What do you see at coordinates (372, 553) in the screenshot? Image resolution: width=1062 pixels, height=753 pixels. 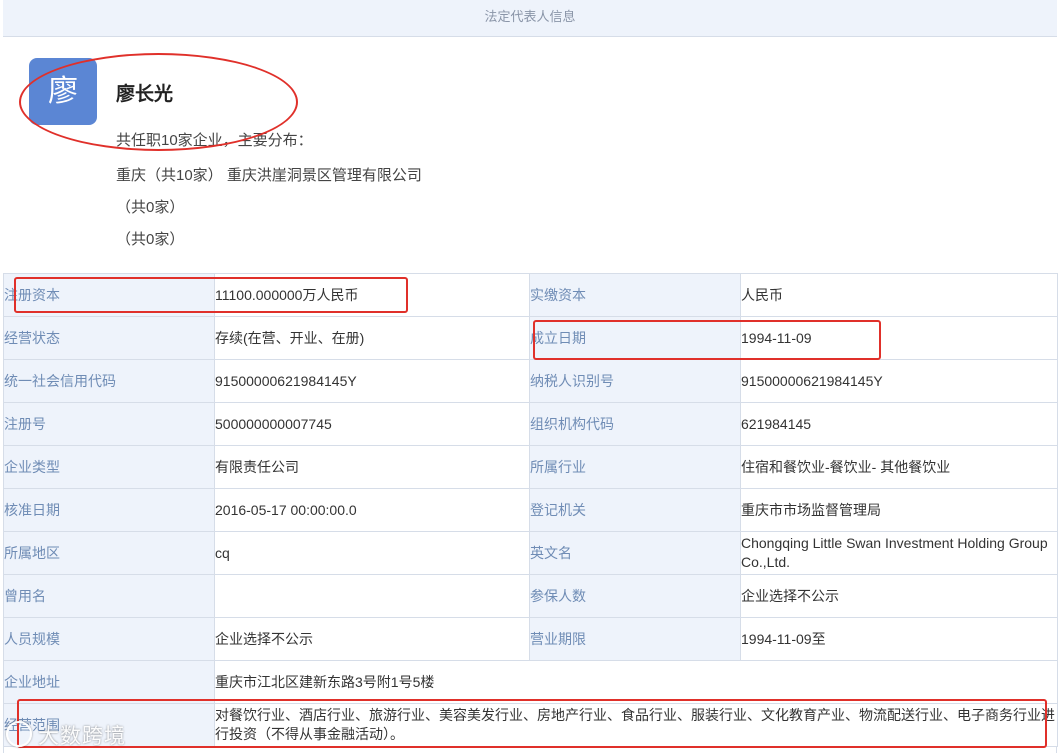 I see `field-value: cq` at bounding box center [372, 553].